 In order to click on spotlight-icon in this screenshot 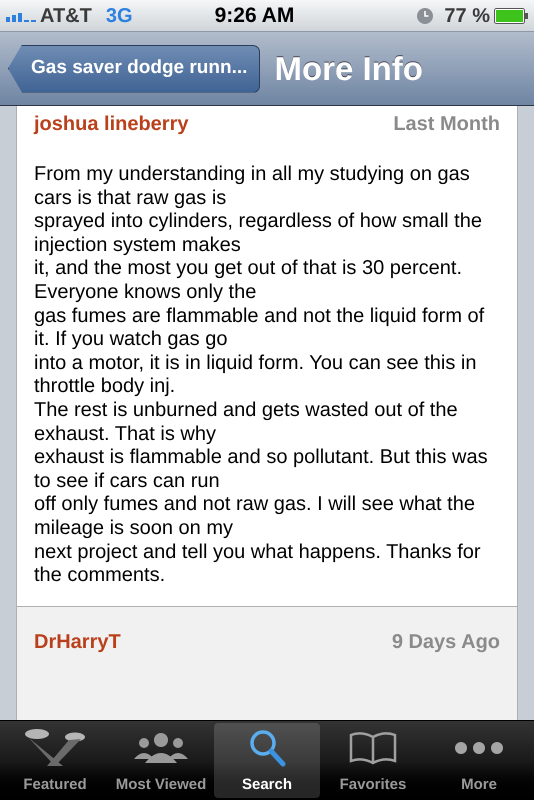, I will do `click(55, 748)`.